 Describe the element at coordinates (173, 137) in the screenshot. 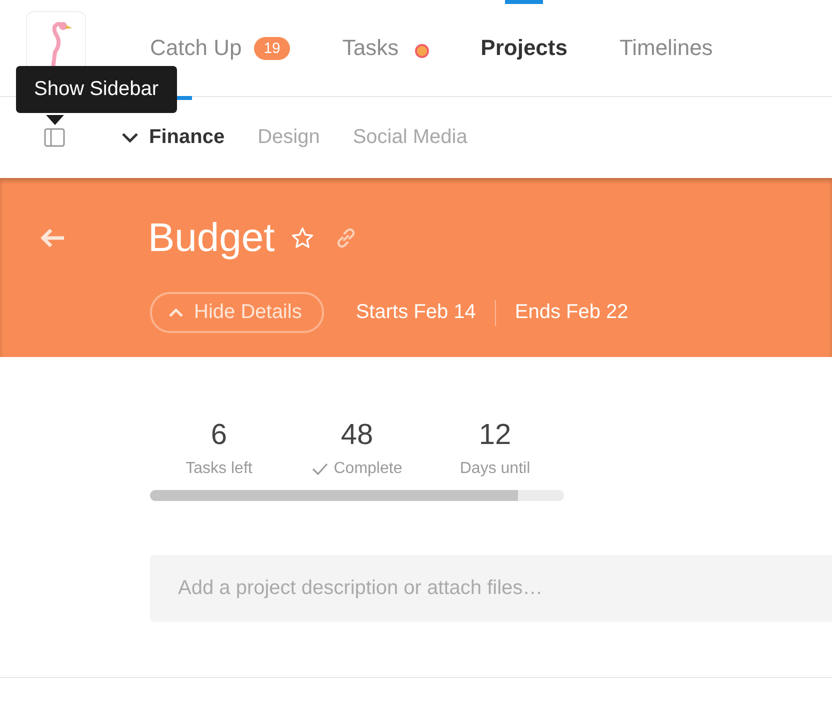

I see `project-tab: Finance` at that location.